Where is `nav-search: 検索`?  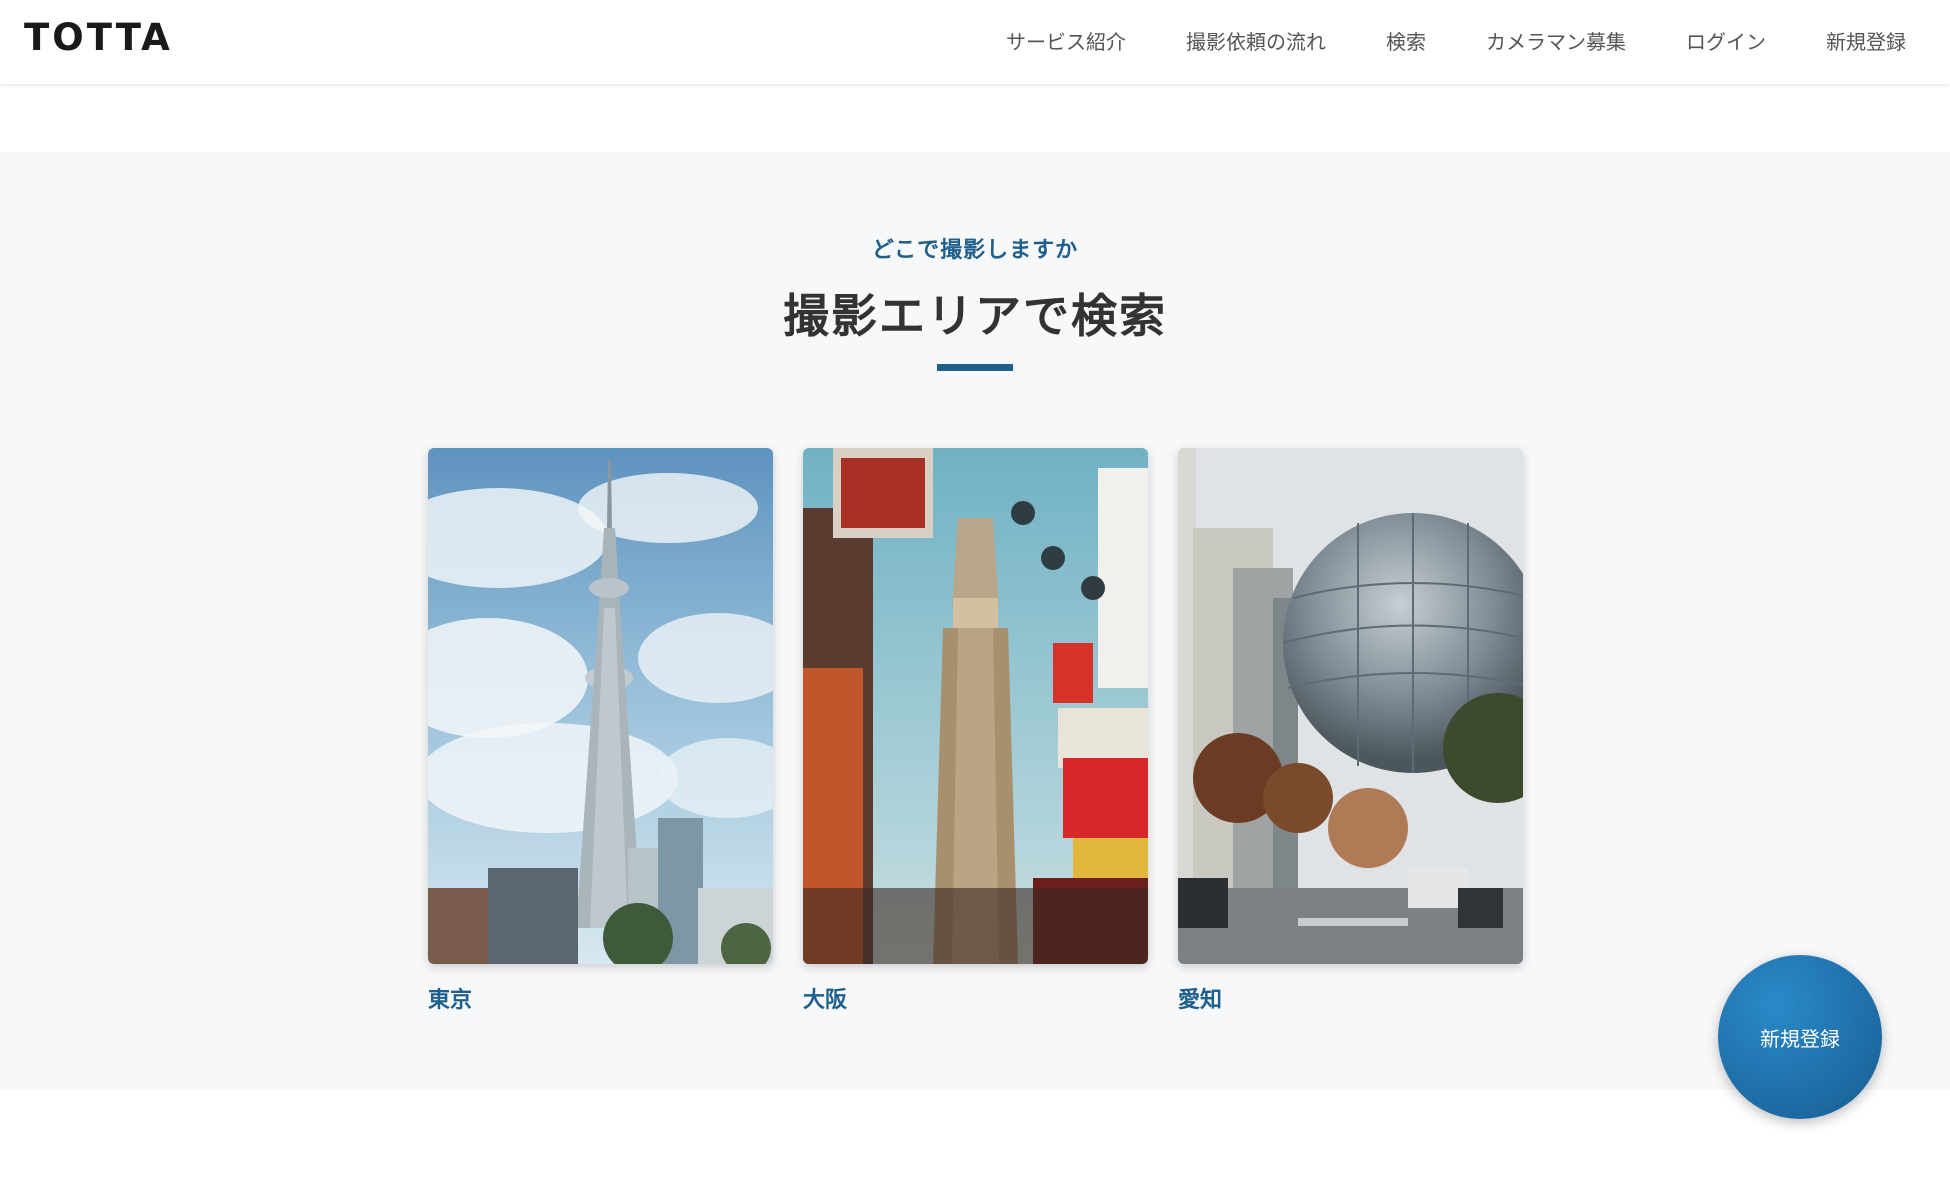
nav-search: 検索 is located at coordinates (1406, 42).